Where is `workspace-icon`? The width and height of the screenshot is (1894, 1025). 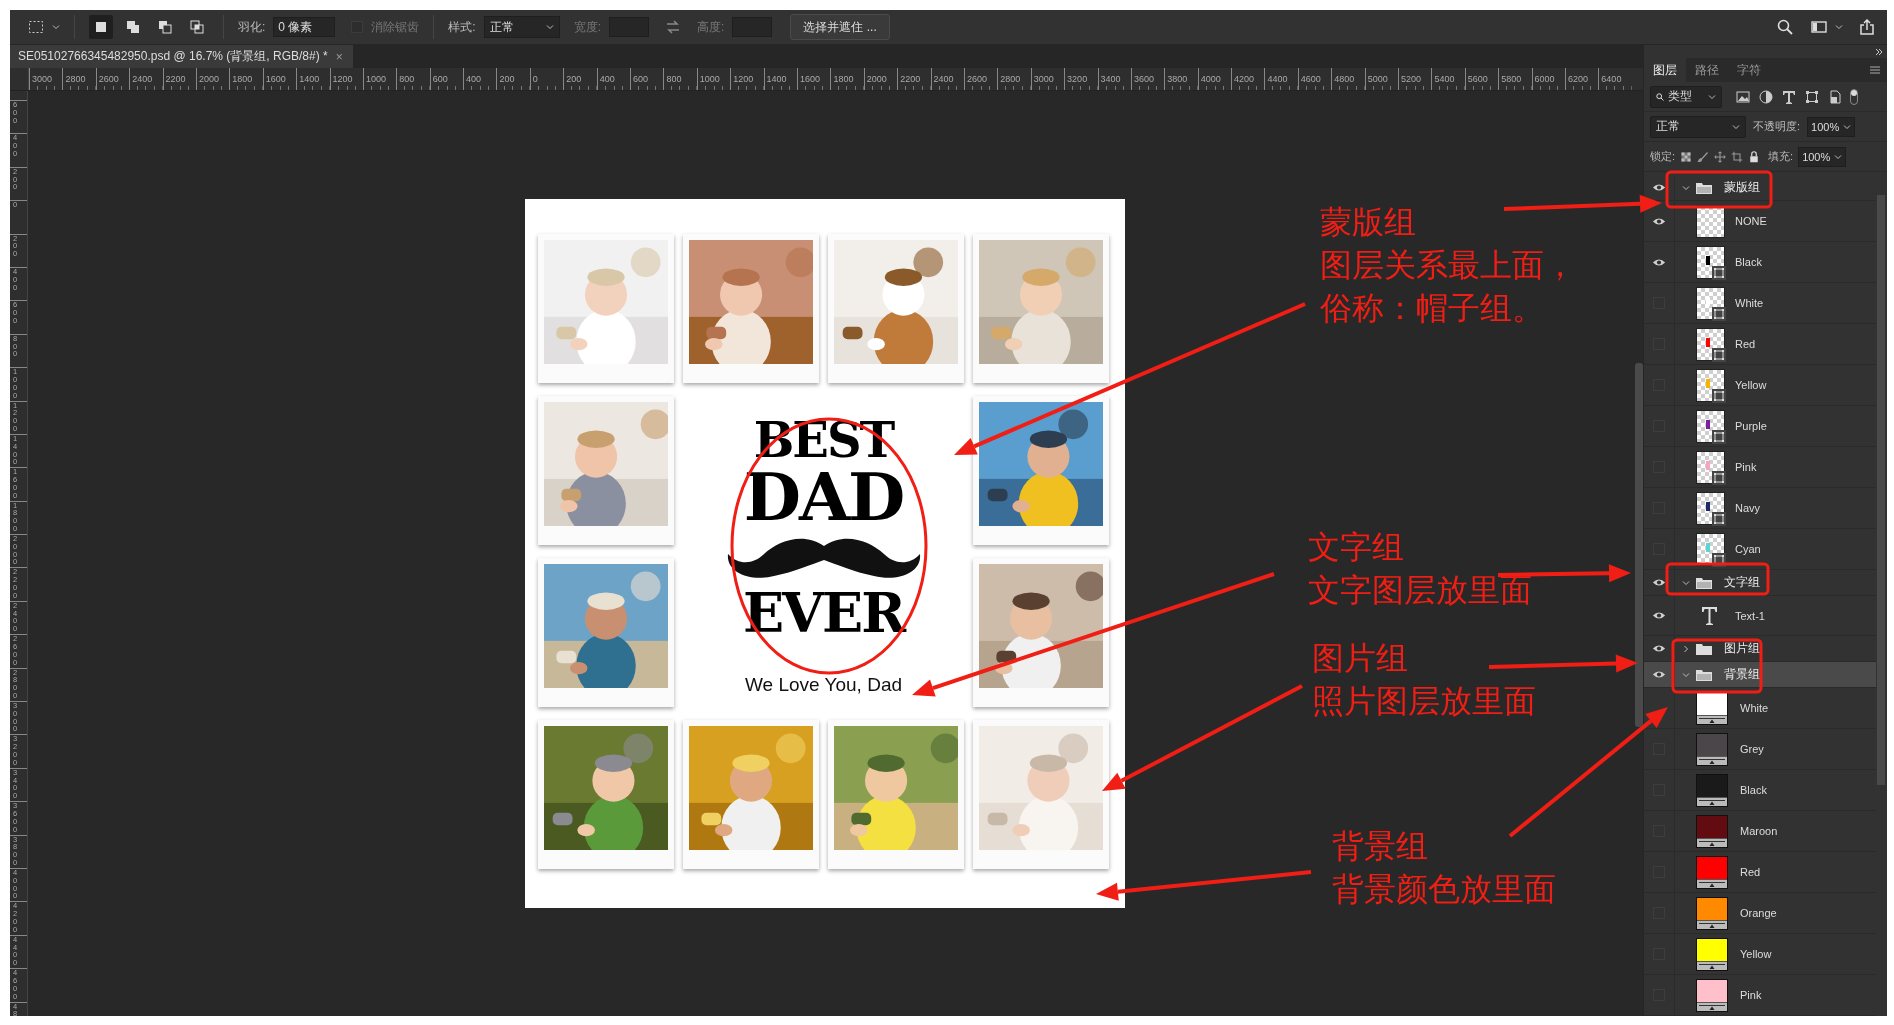
workspace-icon is located at coordinates (1819, 27).